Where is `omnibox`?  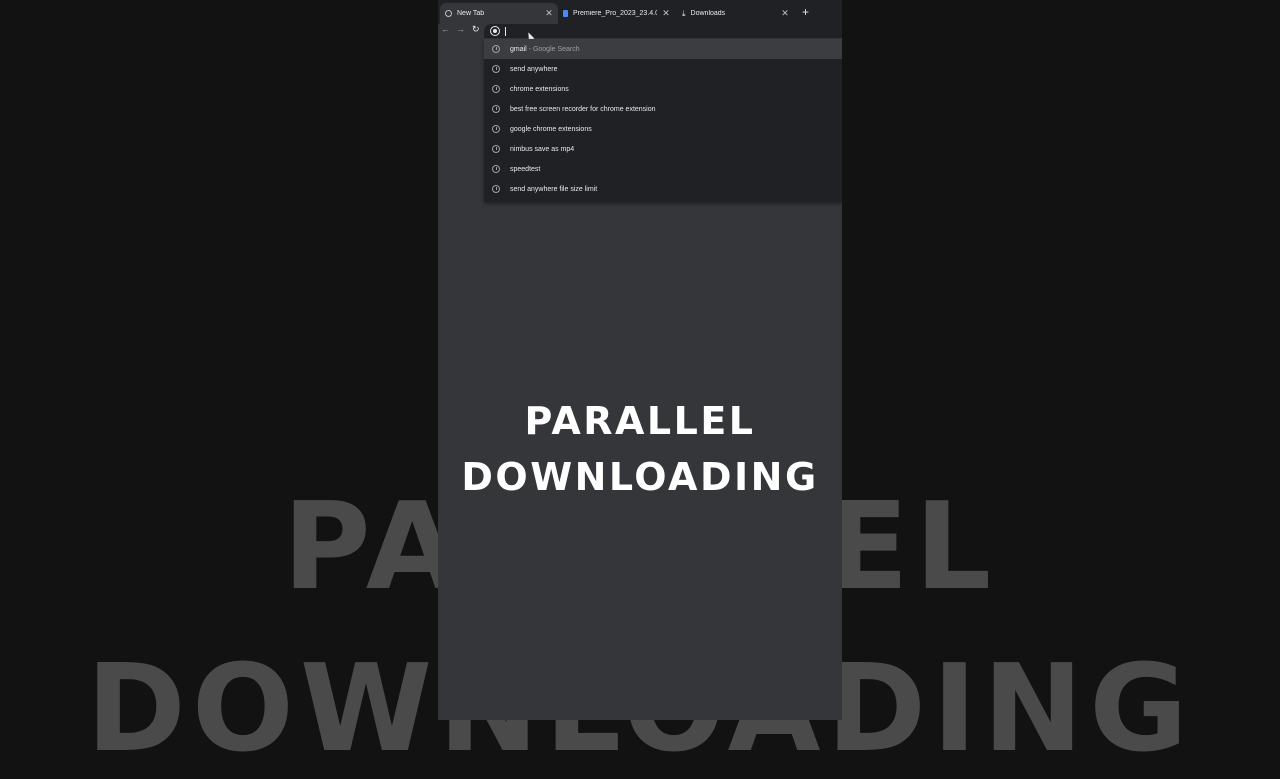 omnibox is located at coordinates (663, 31).